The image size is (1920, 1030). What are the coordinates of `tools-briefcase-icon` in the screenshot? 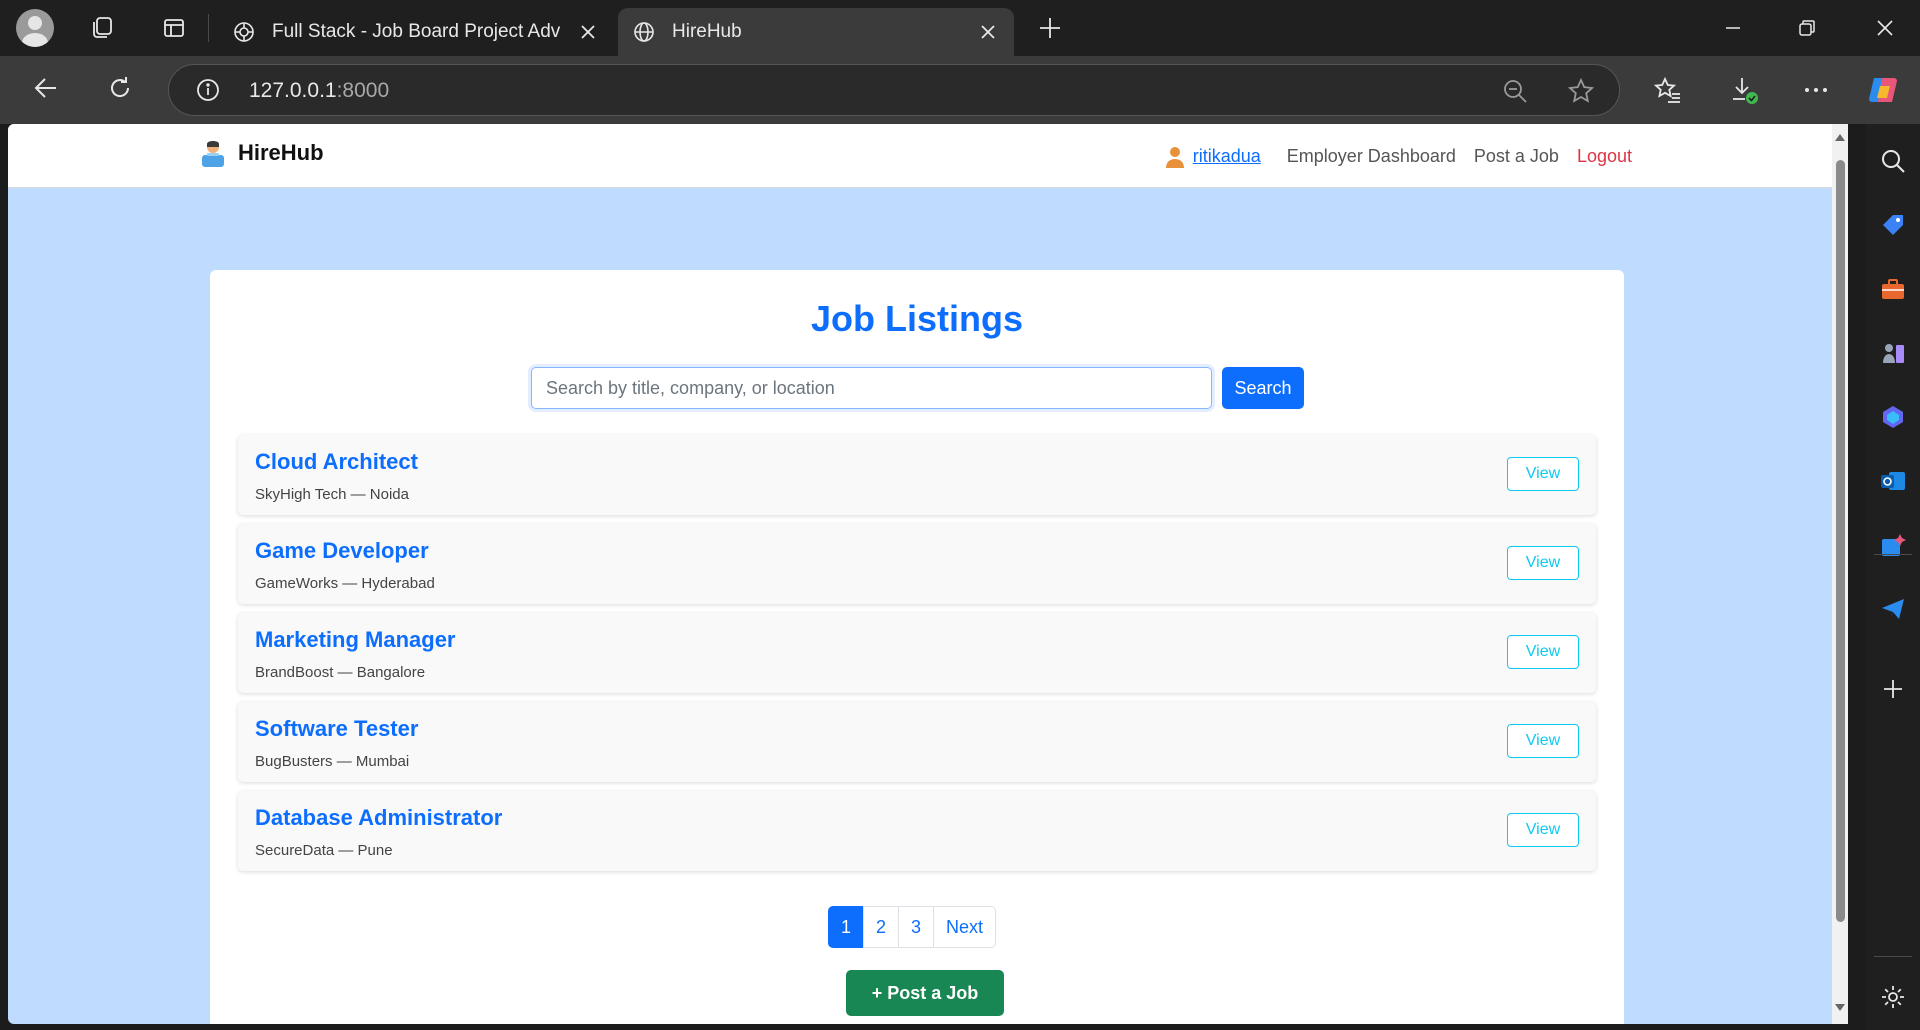 It's located at (1893, 289).